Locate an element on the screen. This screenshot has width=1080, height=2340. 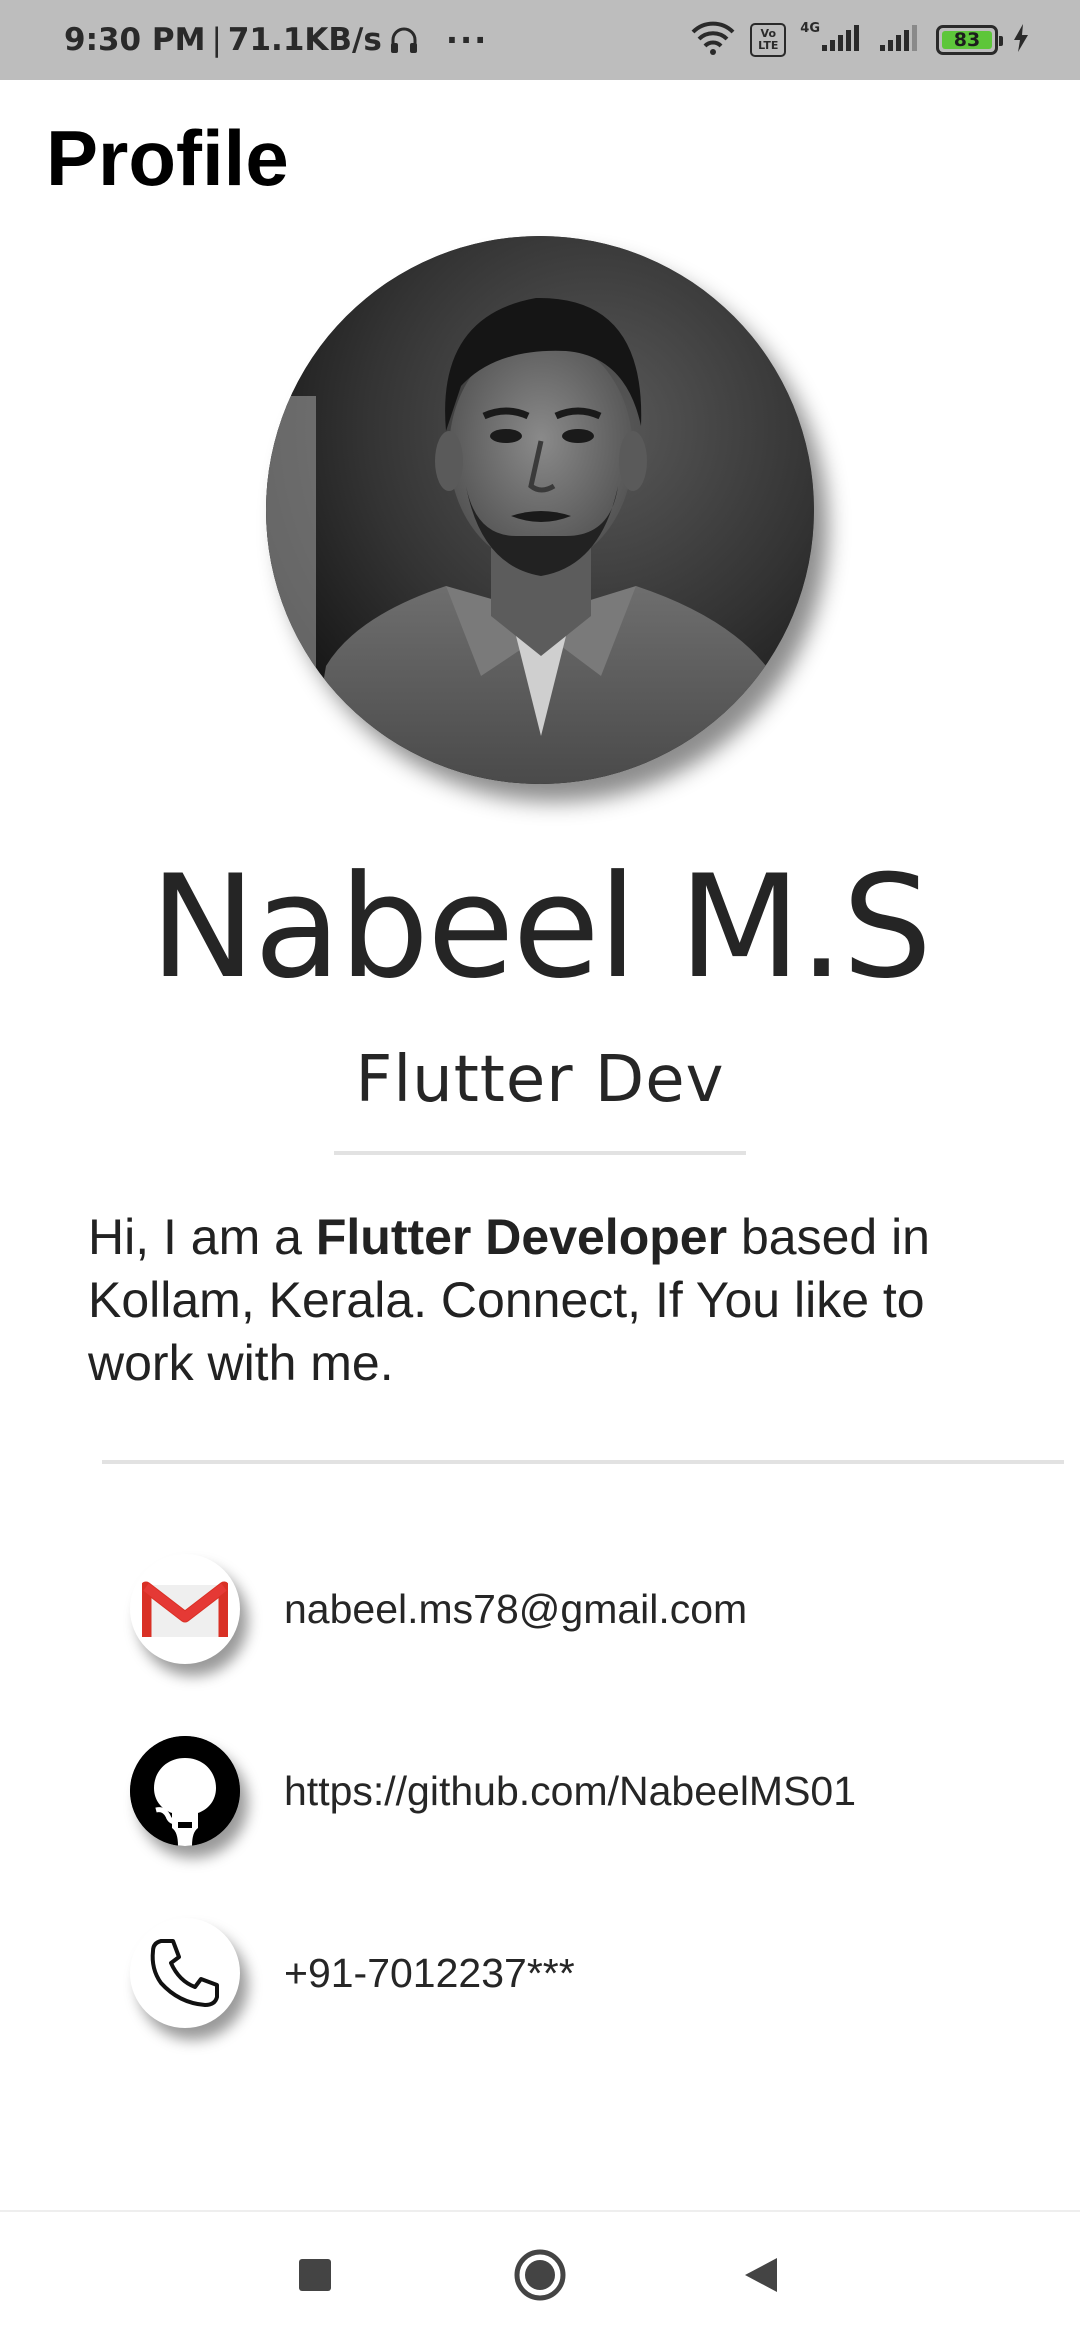
status-right: Vo LTE 4G 83 is located at coordinates (860, 40).